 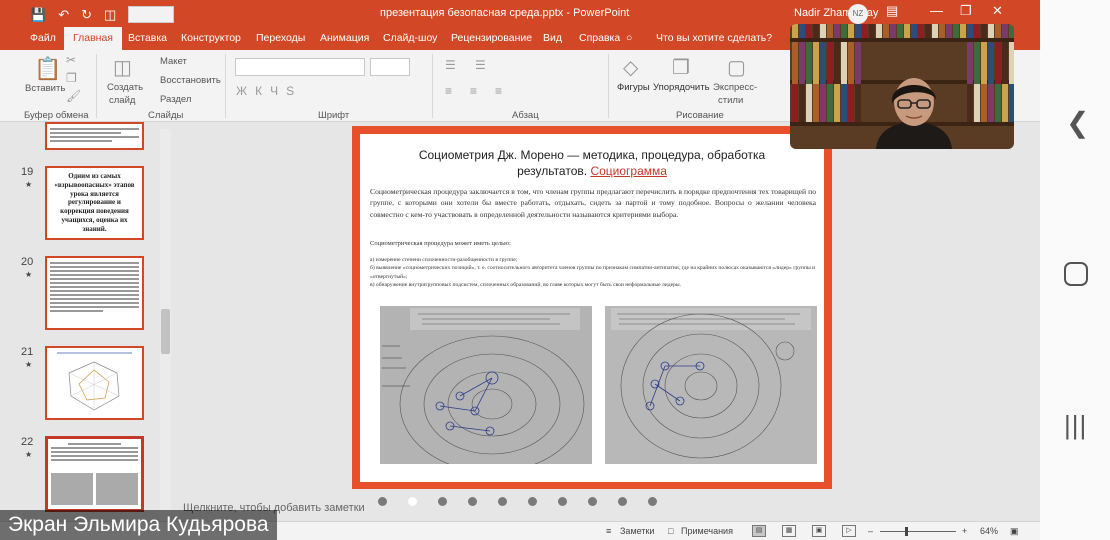 I want to click on fit-slide-icon: ▣, so click(x=1014, y=531).